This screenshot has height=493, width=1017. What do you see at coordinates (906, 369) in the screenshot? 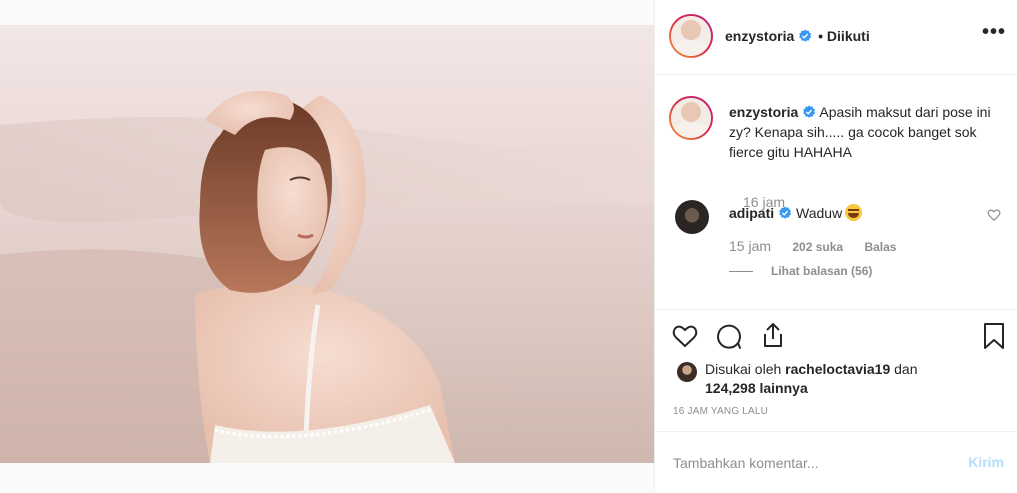
I see `liked-by-connector: dan` at bounding box center [906, 369].